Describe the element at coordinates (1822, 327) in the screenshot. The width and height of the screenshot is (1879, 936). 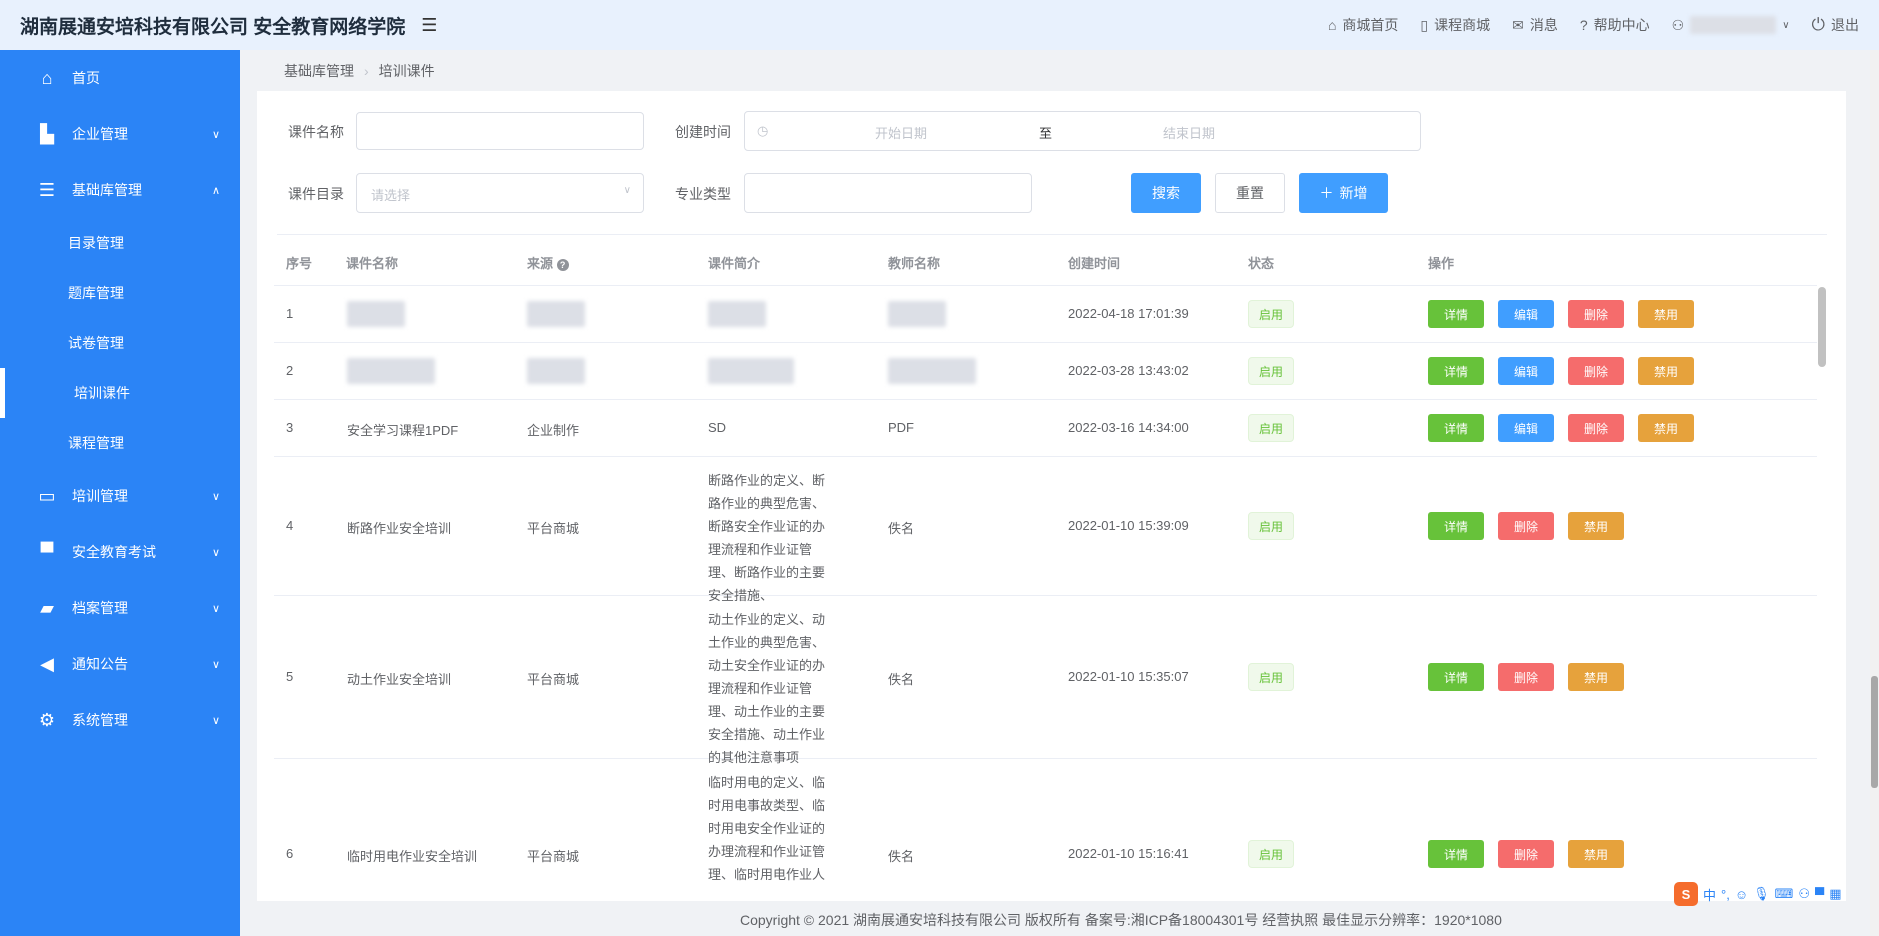
I see `table-scrollbar` at that location.